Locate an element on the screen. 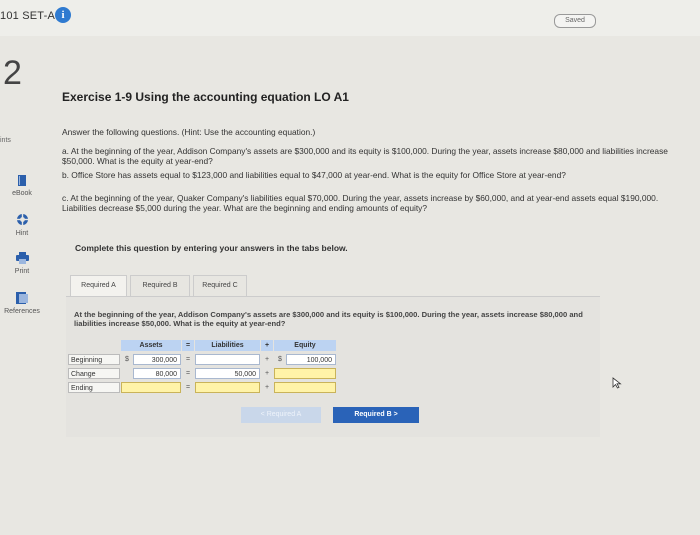 The height and width of the screenshot is (535, 700). sidebar-item-label: Print is located at coordinates (22, 271).